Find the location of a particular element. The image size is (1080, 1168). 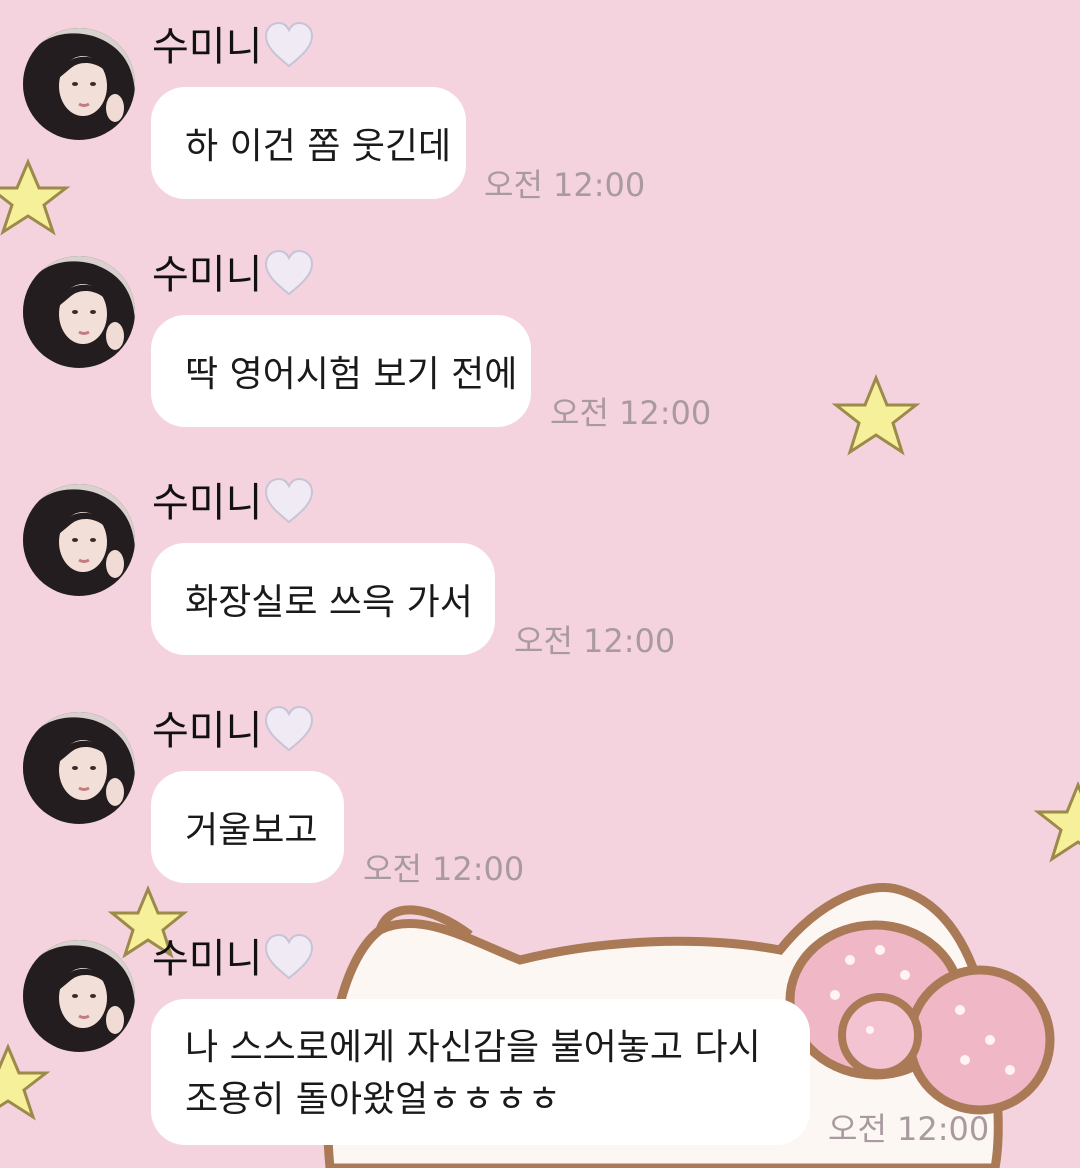

message-bubble: 화장실로 쓰윽 가서 is located at coordinates (323, 599).